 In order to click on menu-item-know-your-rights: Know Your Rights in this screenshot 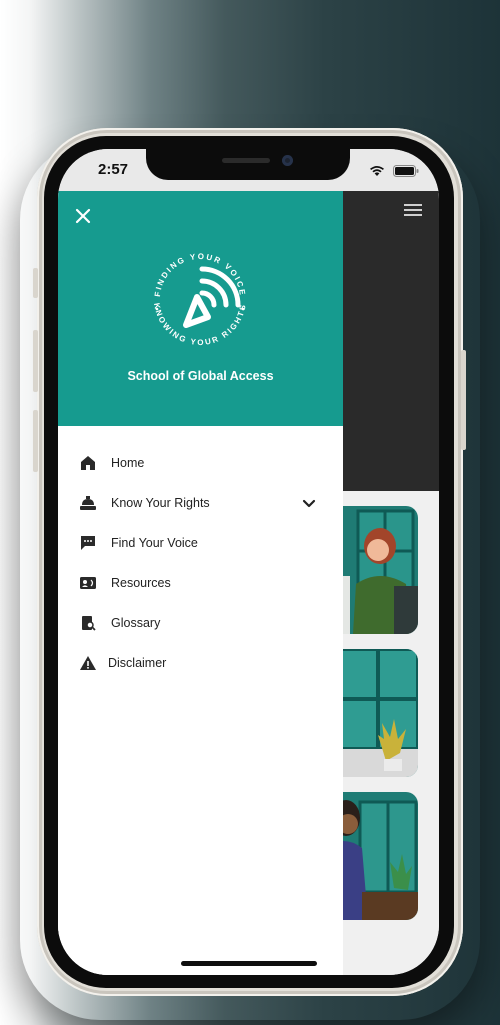, I will do `click(200, 503)`.